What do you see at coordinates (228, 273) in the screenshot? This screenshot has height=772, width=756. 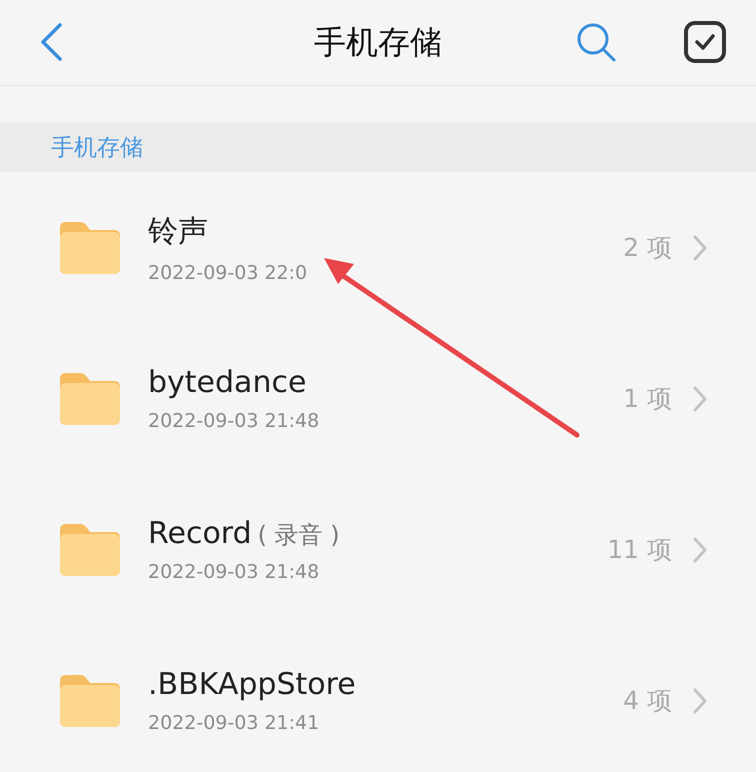 I see `folder-date: 2022-09-03 22:0` at bounding box center [228, 273].